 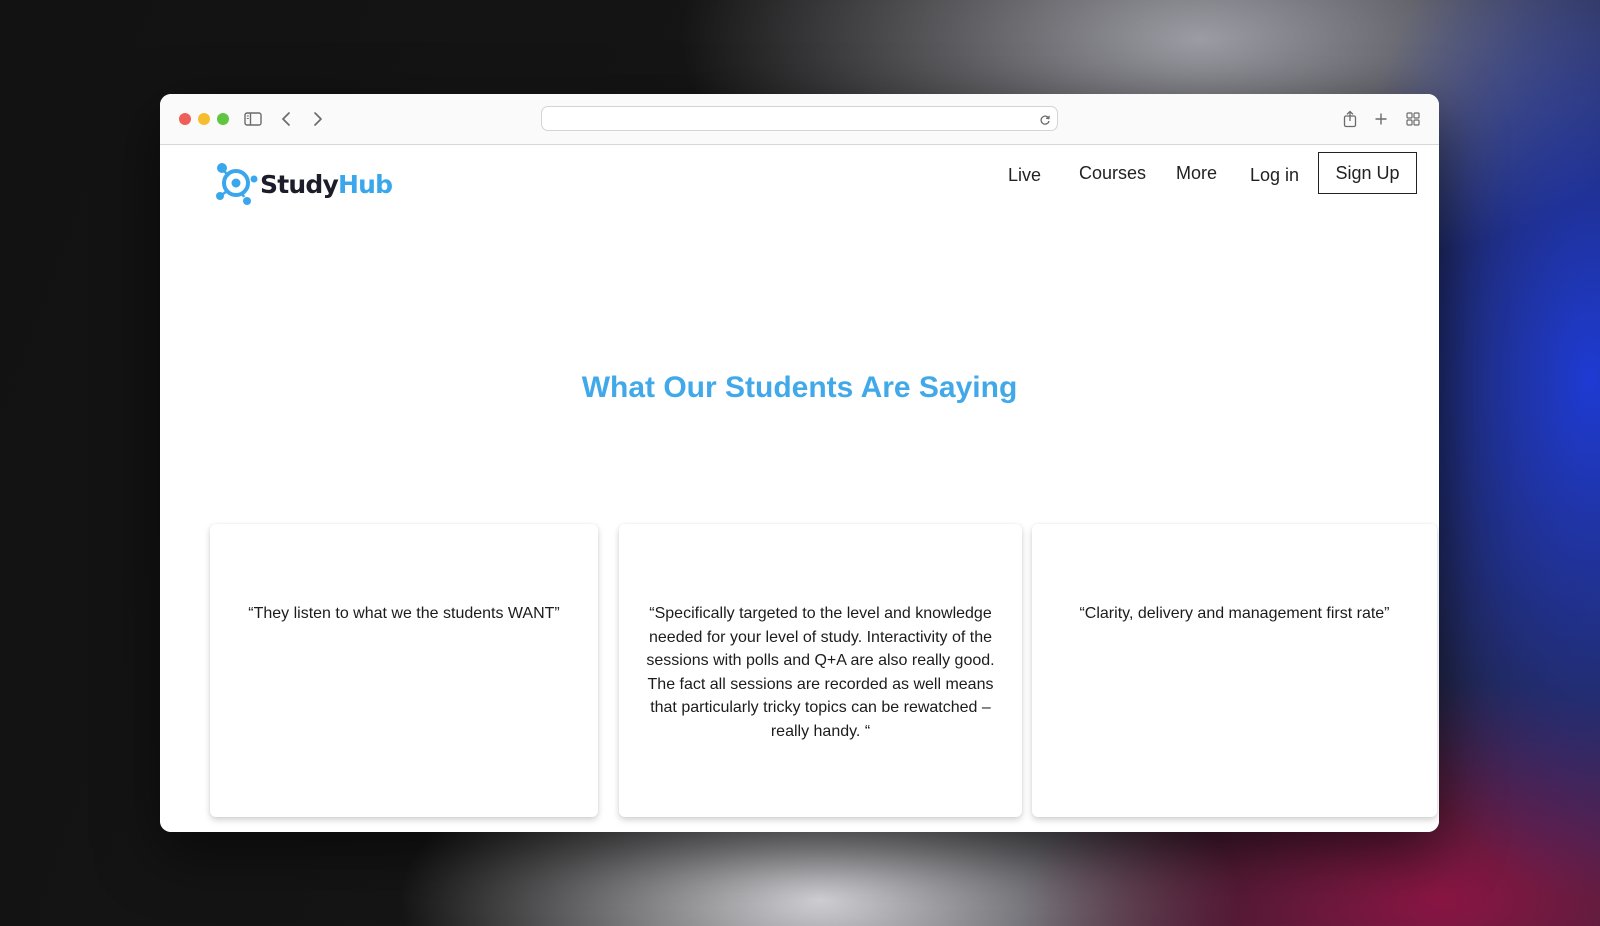 I want to click on forward-icon, so click(x=318, y=119).